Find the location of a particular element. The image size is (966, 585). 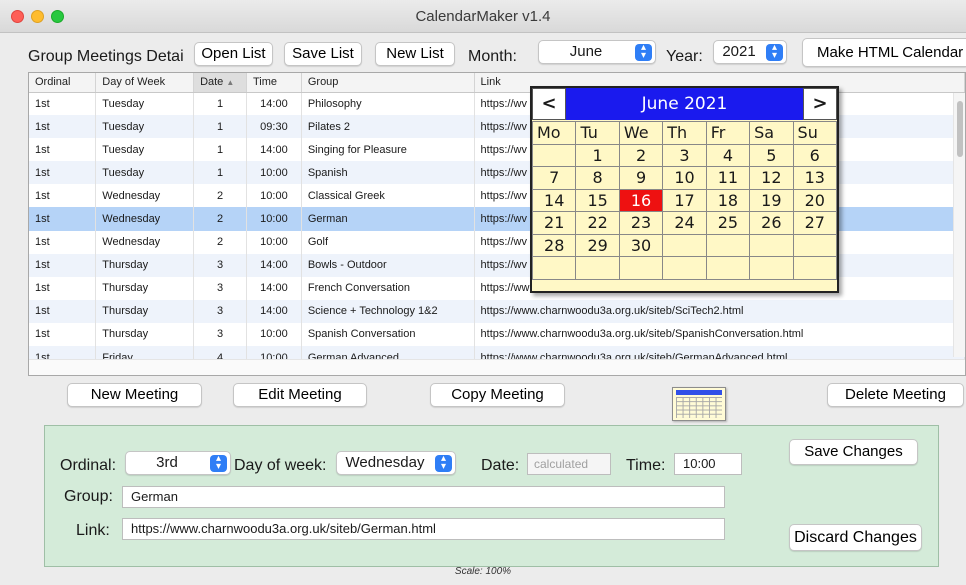

calendar-day: 20 is located at coordinates (815, 200).